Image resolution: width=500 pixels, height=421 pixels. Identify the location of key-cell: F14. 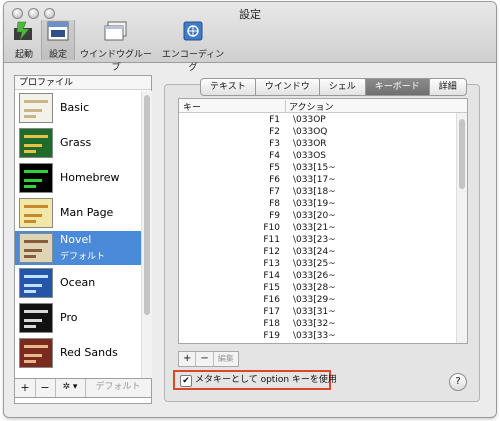
(271, 276).